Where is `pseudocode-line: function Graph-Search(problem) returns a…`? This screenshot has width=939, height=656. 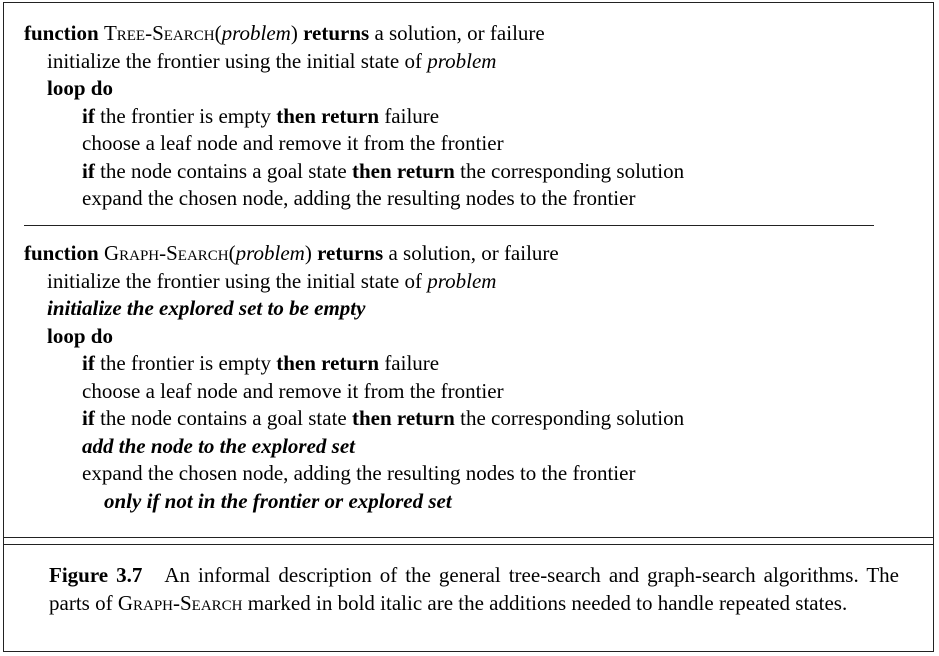
pseudocode-line: function Graph-Search(problem) returns a… is located at coordinates (354, 254).